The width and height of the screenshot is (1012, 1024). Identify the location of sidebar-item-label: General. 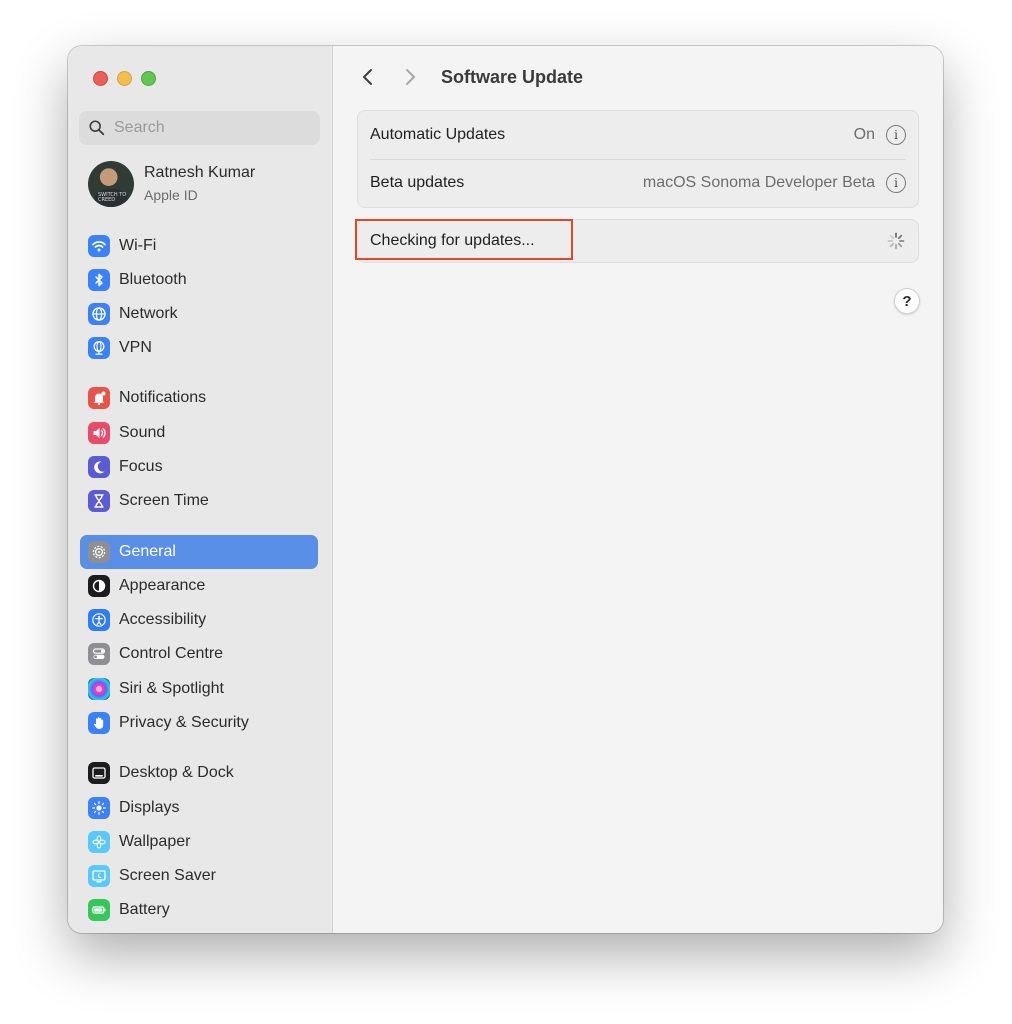
(147, 551).